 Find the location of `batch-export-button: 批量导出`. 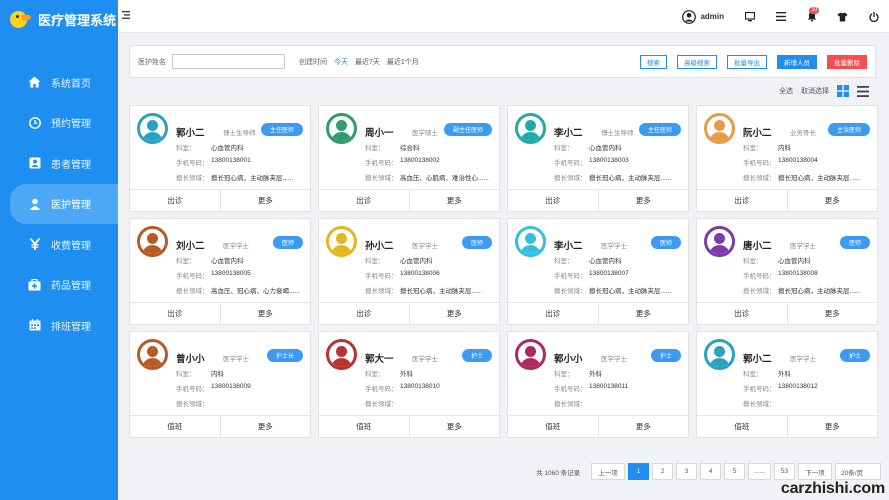

batch-export-button: 批量导出 is located at coordinates (747, 62).